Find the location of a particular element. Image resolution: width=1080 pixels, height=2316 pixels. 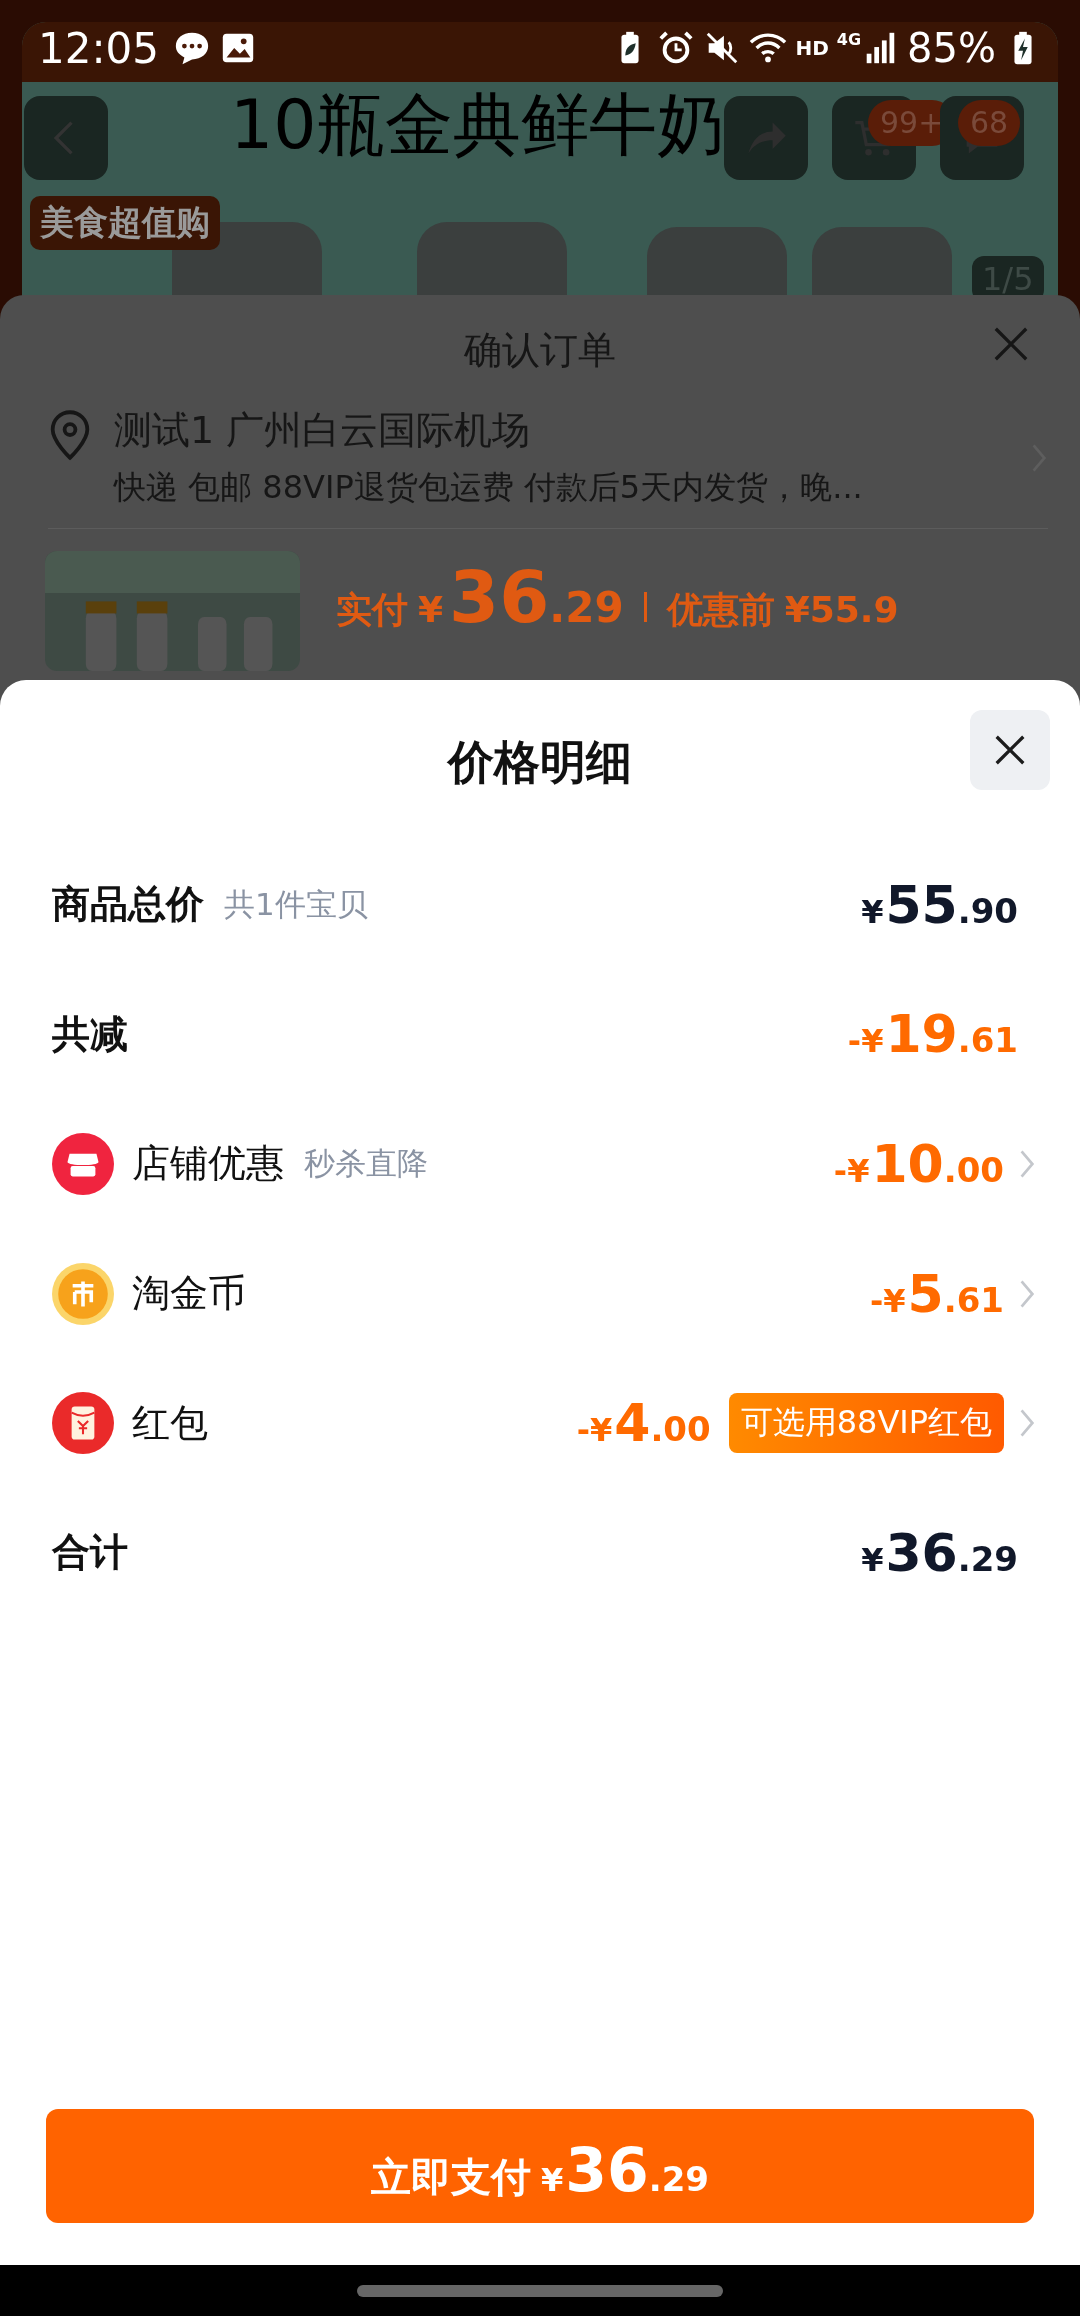

address-text: 测试1 广州白云国际机场 is located at coordinates (323, 430).